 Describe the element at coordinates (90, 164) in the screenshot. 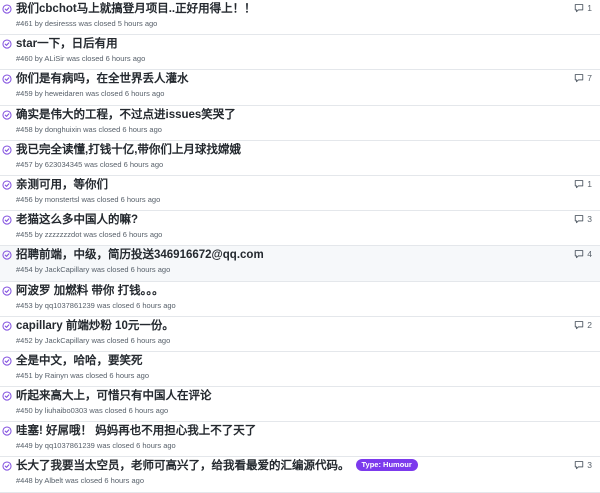

I see `issue-meta: #457 by 623034345 was closed 6 hours ago` at that location.